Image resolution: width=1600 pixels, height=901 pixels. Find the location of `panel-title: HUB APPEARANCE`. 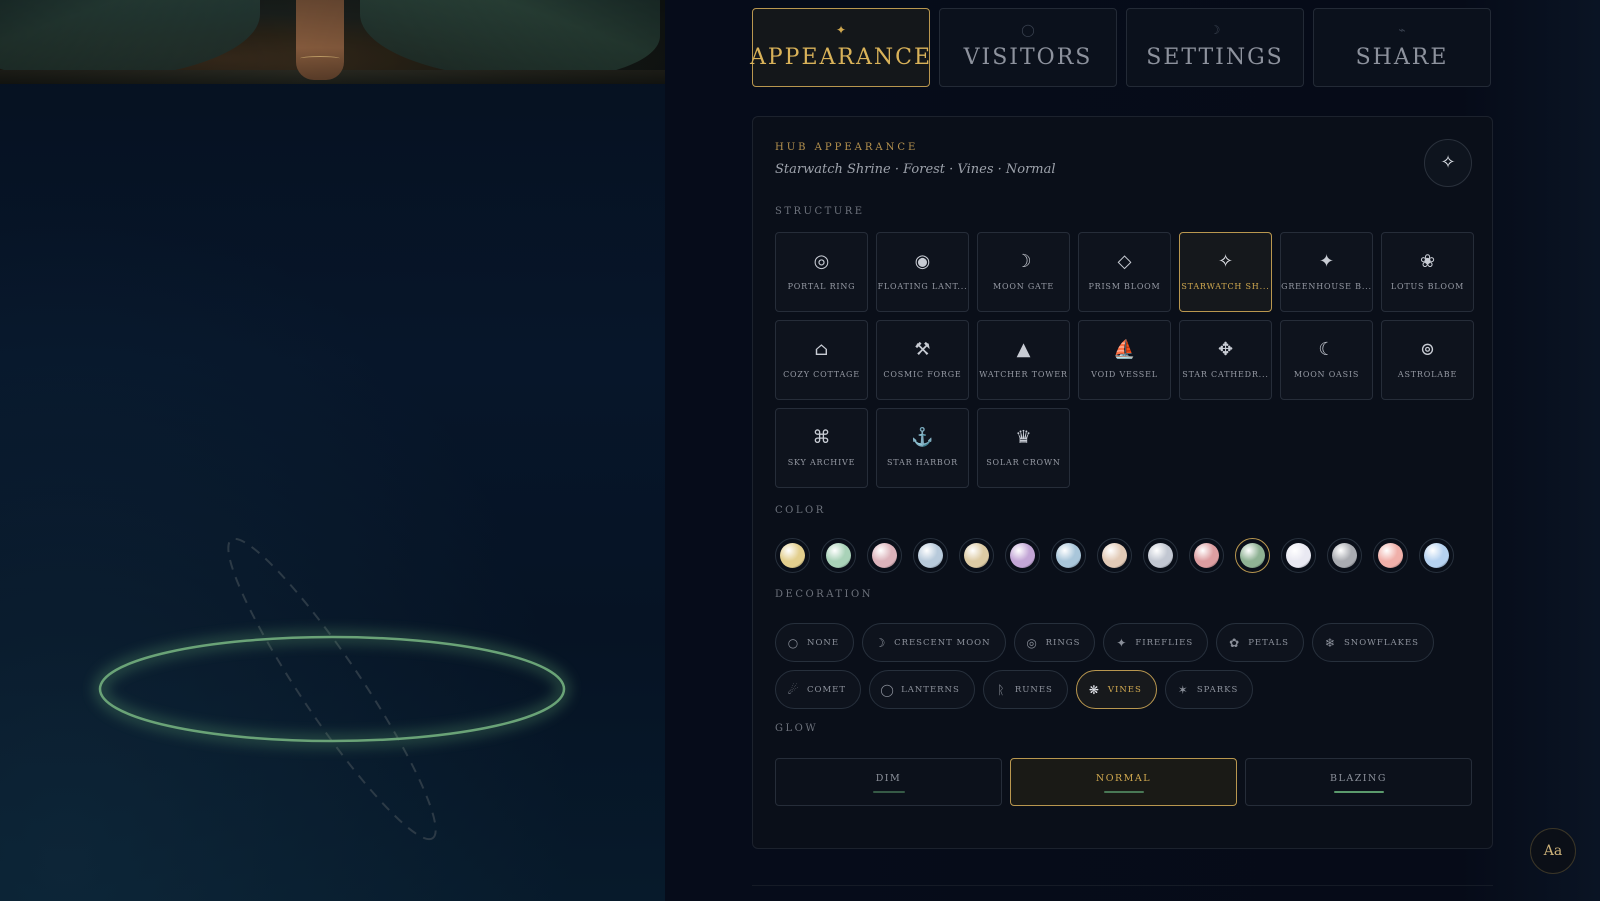

panel-title: HUB APPEARANCE is located at coordinates (847, 147).